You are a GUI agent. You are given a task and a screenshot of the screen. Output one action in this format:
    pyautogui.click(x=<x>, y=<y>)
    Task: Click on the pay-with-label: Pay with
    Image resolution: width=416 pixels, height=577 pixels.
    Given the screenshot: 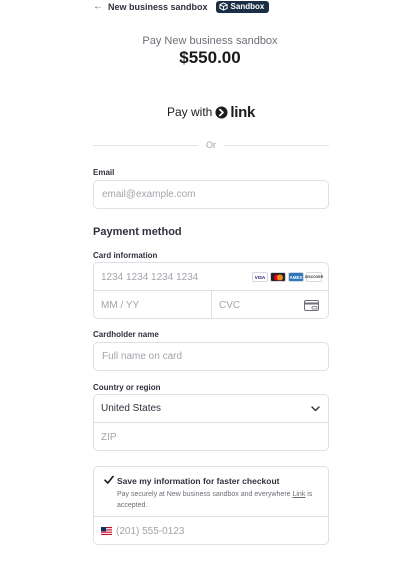 What is the action you would take?
    pyautogui.click(x=190, y=112)
    